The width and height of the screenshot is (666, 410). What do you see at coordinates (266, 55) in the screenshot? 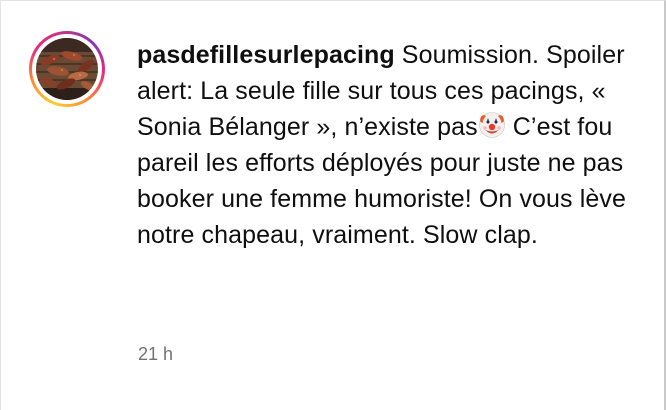
I see `comment-username: pasdefillesurlepacing` at bounding box center [266, 55].